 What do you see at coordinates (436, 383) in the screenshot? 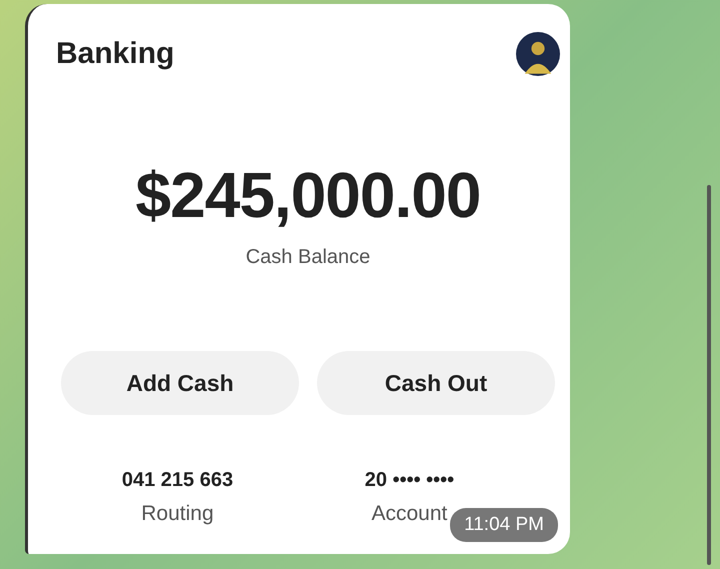
I see `action-button: Cash Out` at bounding box center [436, 383].